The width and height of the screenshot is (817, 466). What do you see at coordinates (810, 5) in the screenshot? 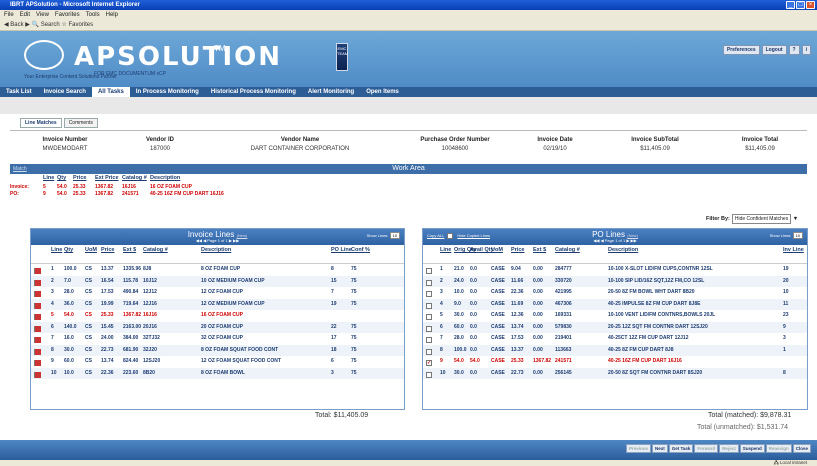
I see `close-icon: ×` at bounding box center [810, 5].